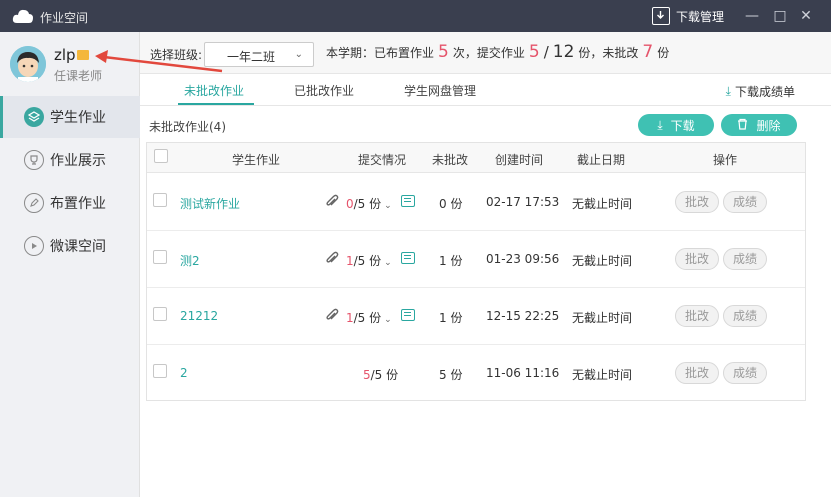 This screenshot has height=497, width=831. Describe the element at coordinates (497, 52) in the screenshot. I see `semester-stats: 本学期：已布置作业 5 次，提交作业 5 / 12 份，未批改 7 份` at that location.